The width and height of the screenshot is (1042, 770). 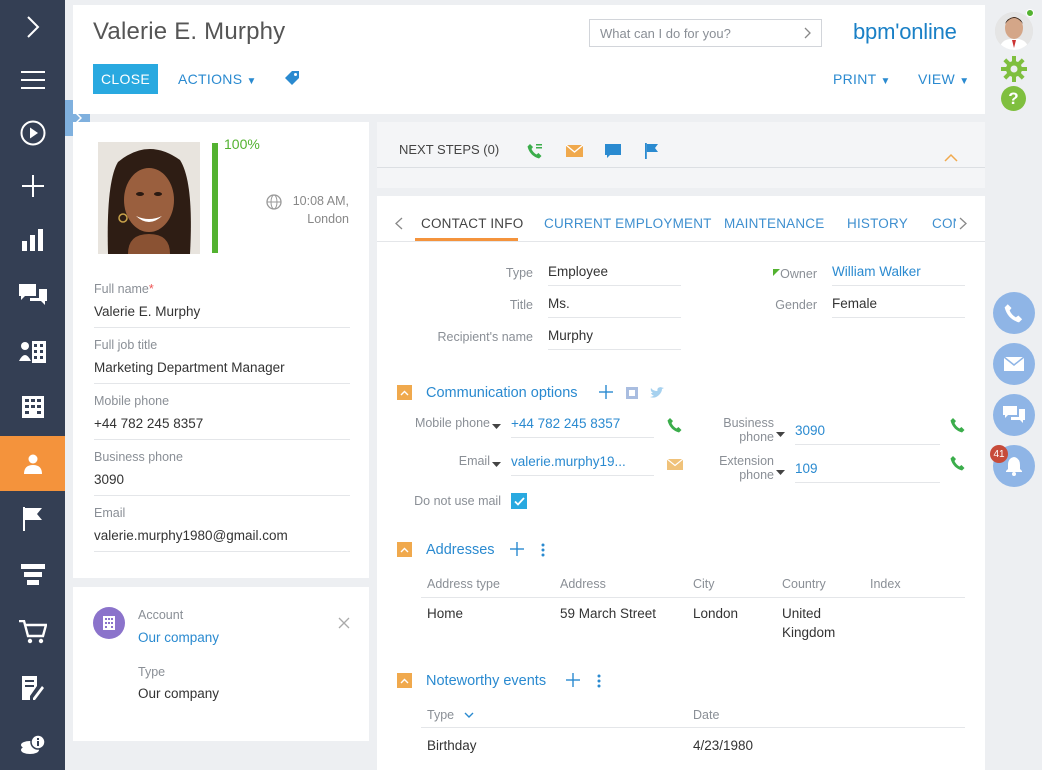 I want to click on communication-options-title: Communication options, so click(x=502, y=393).